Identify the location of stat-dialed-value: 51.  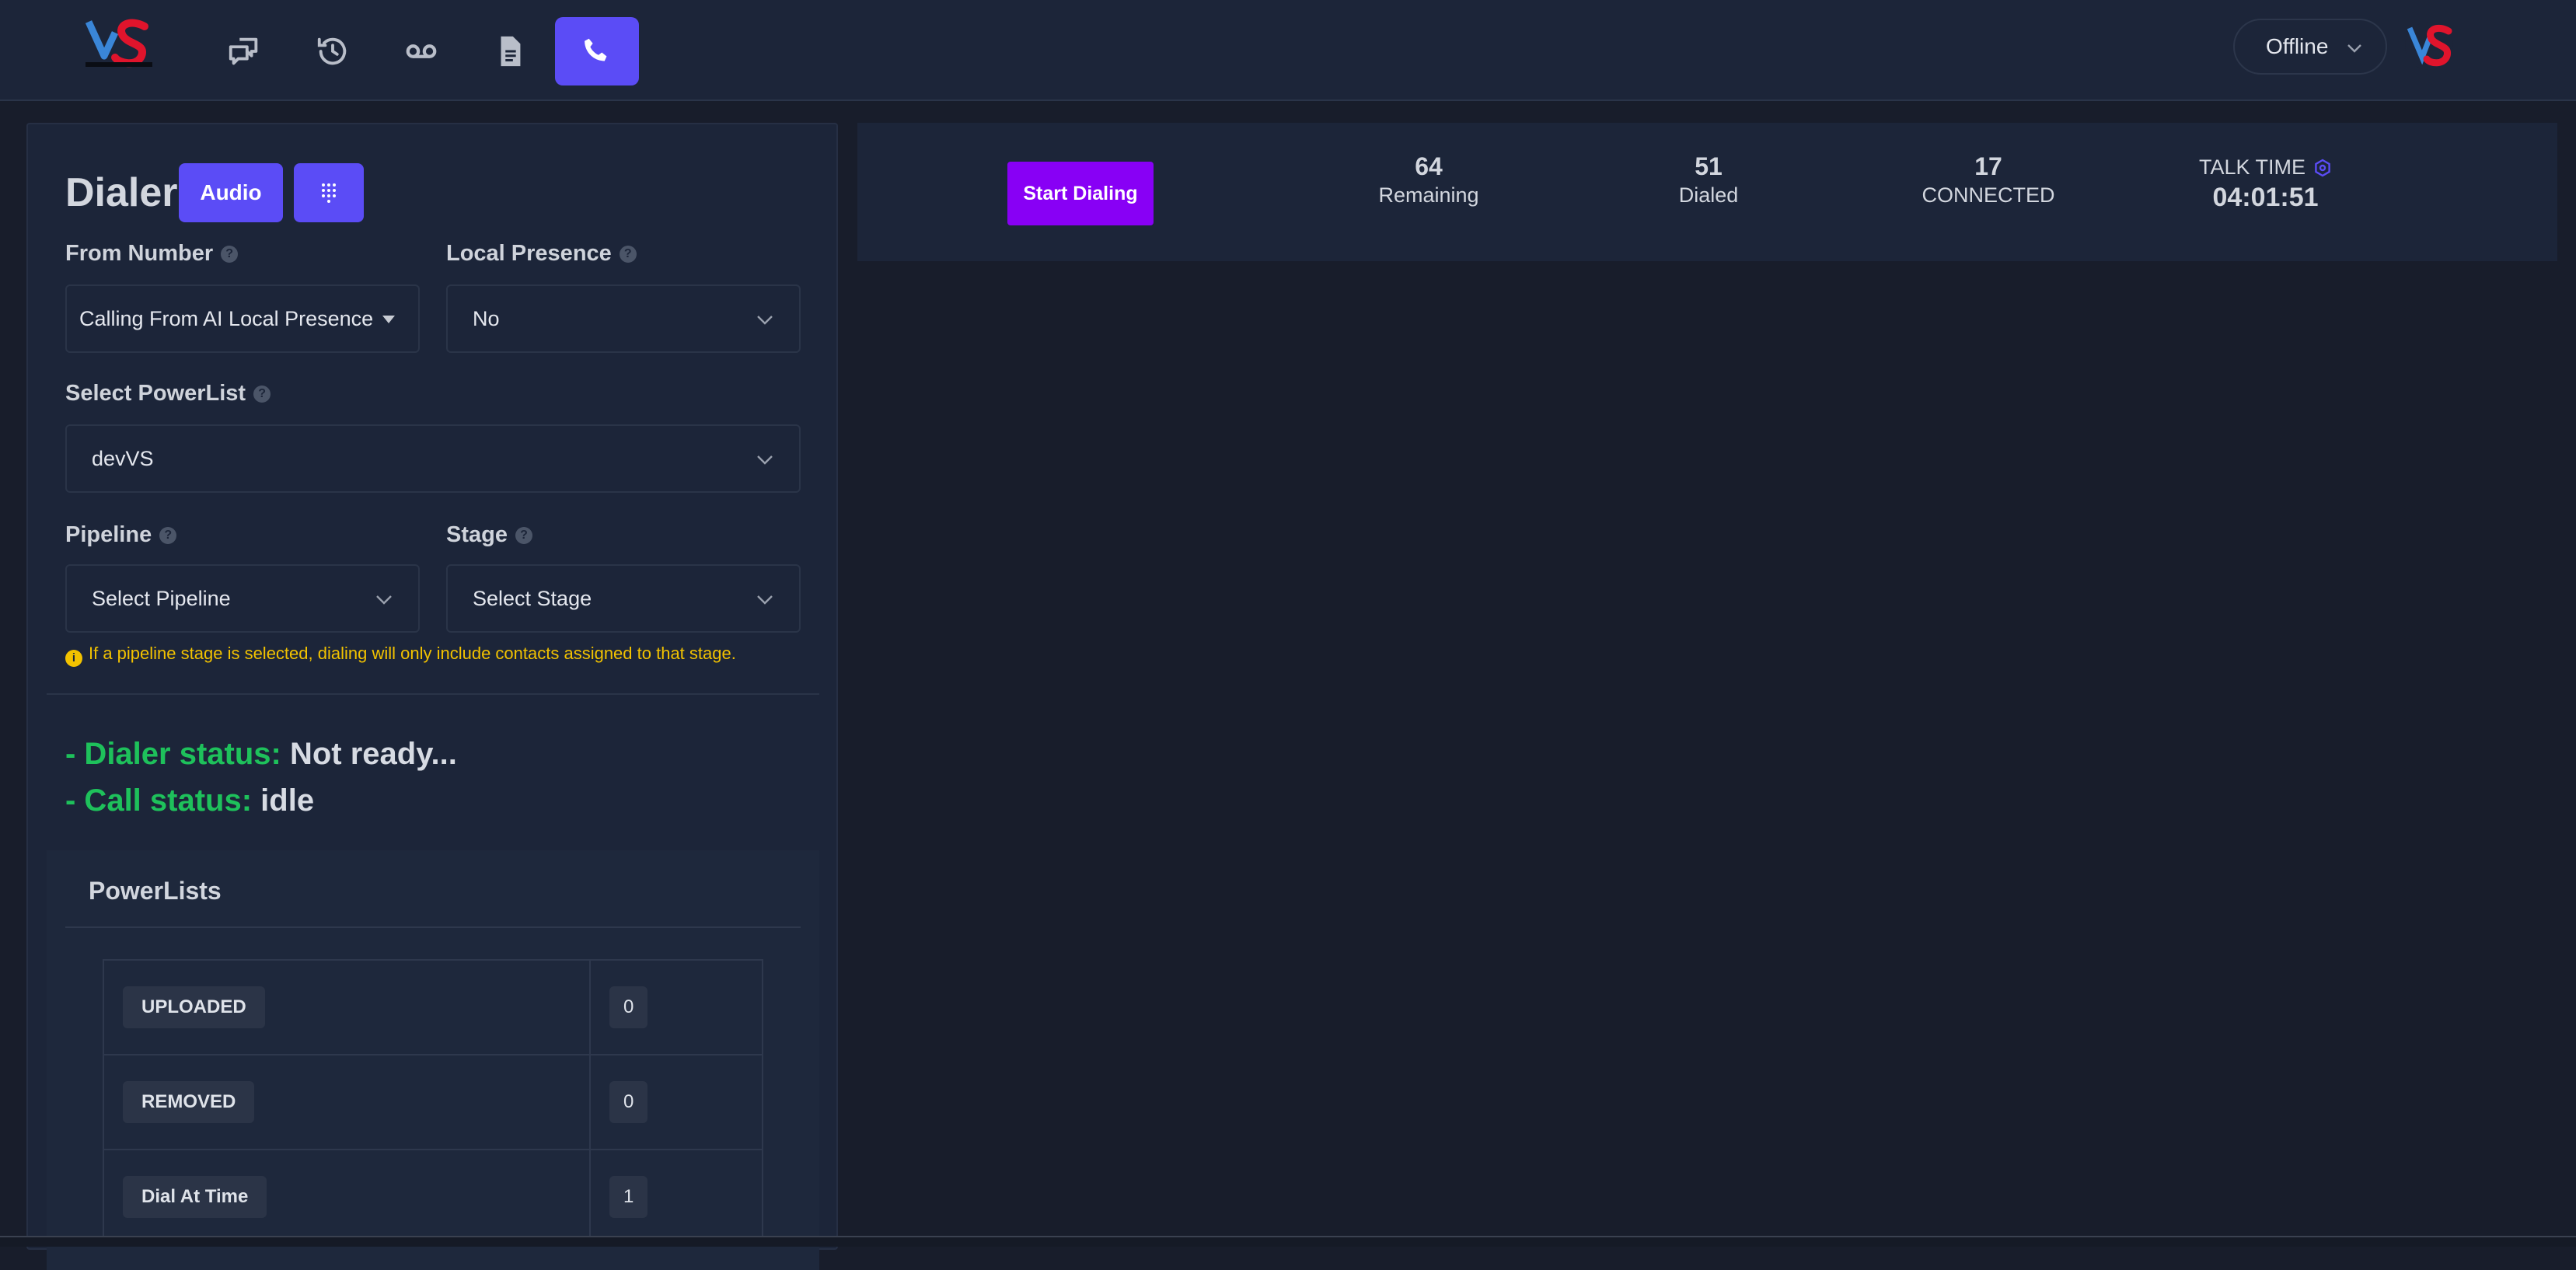
(1709, 166).